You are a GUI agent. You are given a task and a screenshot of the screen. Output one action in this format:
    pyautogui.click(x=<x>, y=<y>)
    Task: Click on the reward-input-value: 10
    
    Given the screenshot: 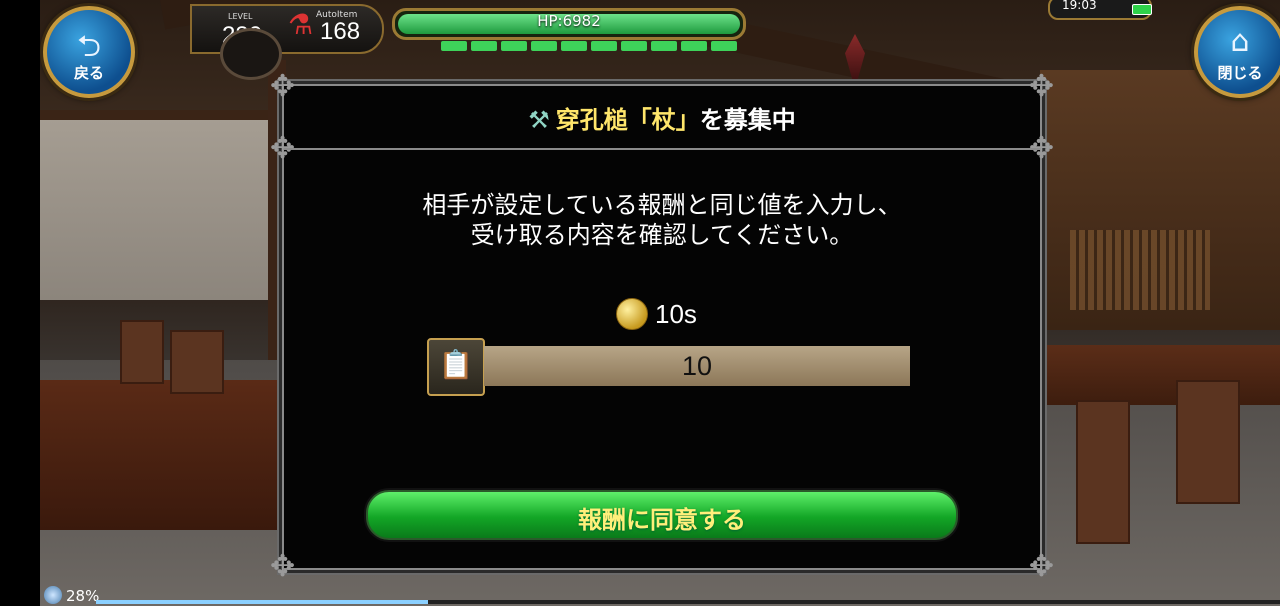 What is the action you would take?
    pyautogui.click(x=697, y=366)
    